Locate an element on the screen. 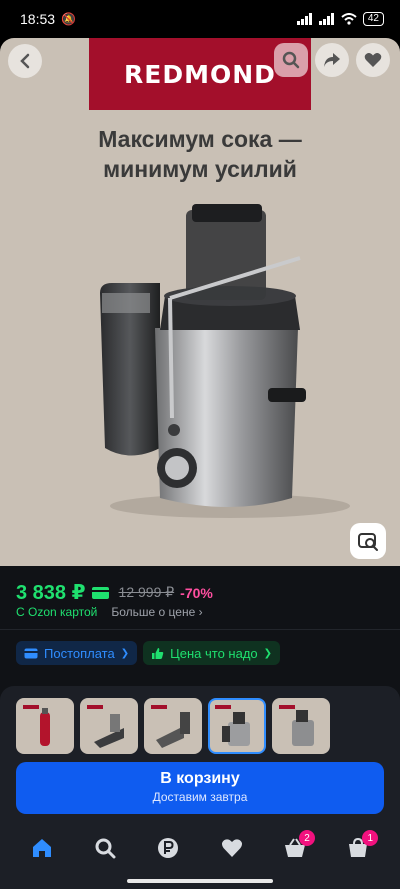  tab-cart: 2 is located at coordinates (295, 848).